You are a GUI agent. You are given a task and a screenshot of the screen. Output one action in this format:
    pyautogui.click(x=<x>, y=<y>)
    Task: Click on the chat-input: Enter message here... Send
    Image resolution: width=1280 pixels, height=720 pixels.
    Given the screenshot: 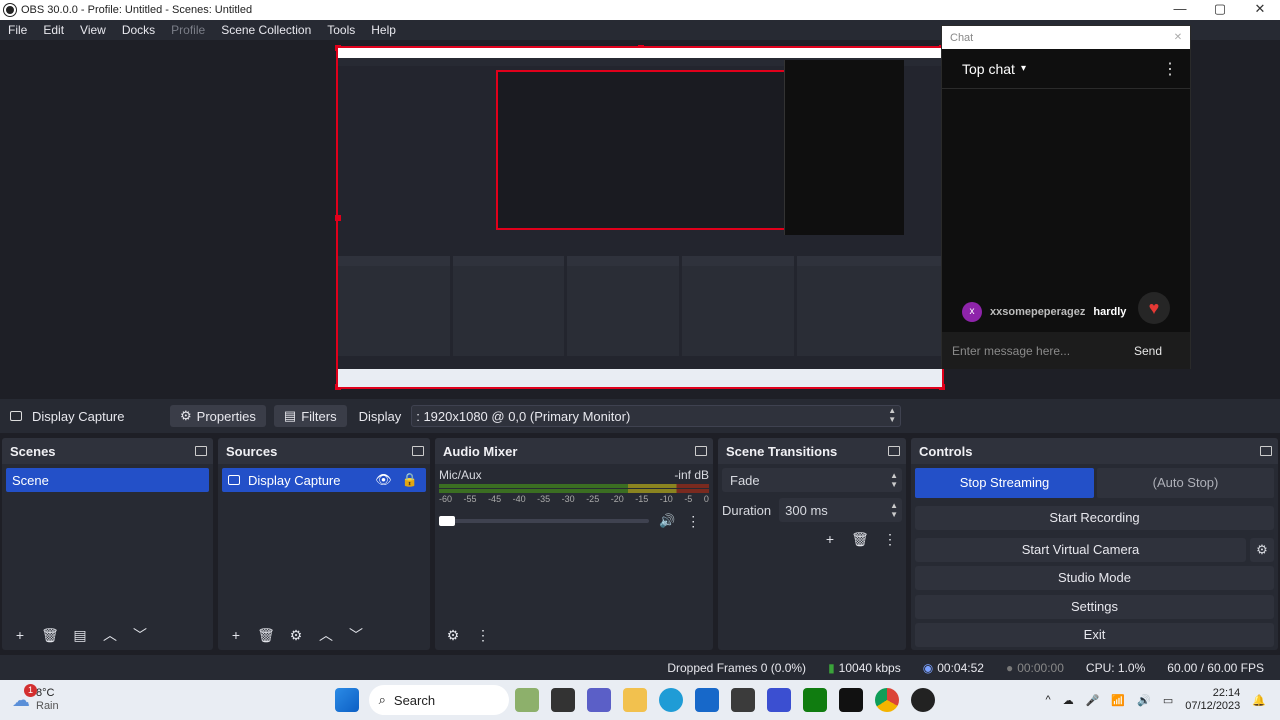 What is the action you would take?
    pyautogui.click(x=1066, y=350)
    